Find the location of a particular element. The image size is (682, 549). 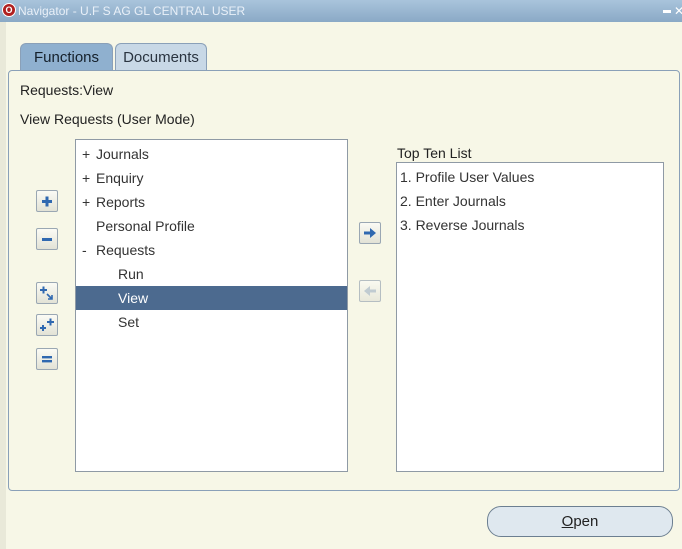

collapse-button is located at coordinates (47, 239).